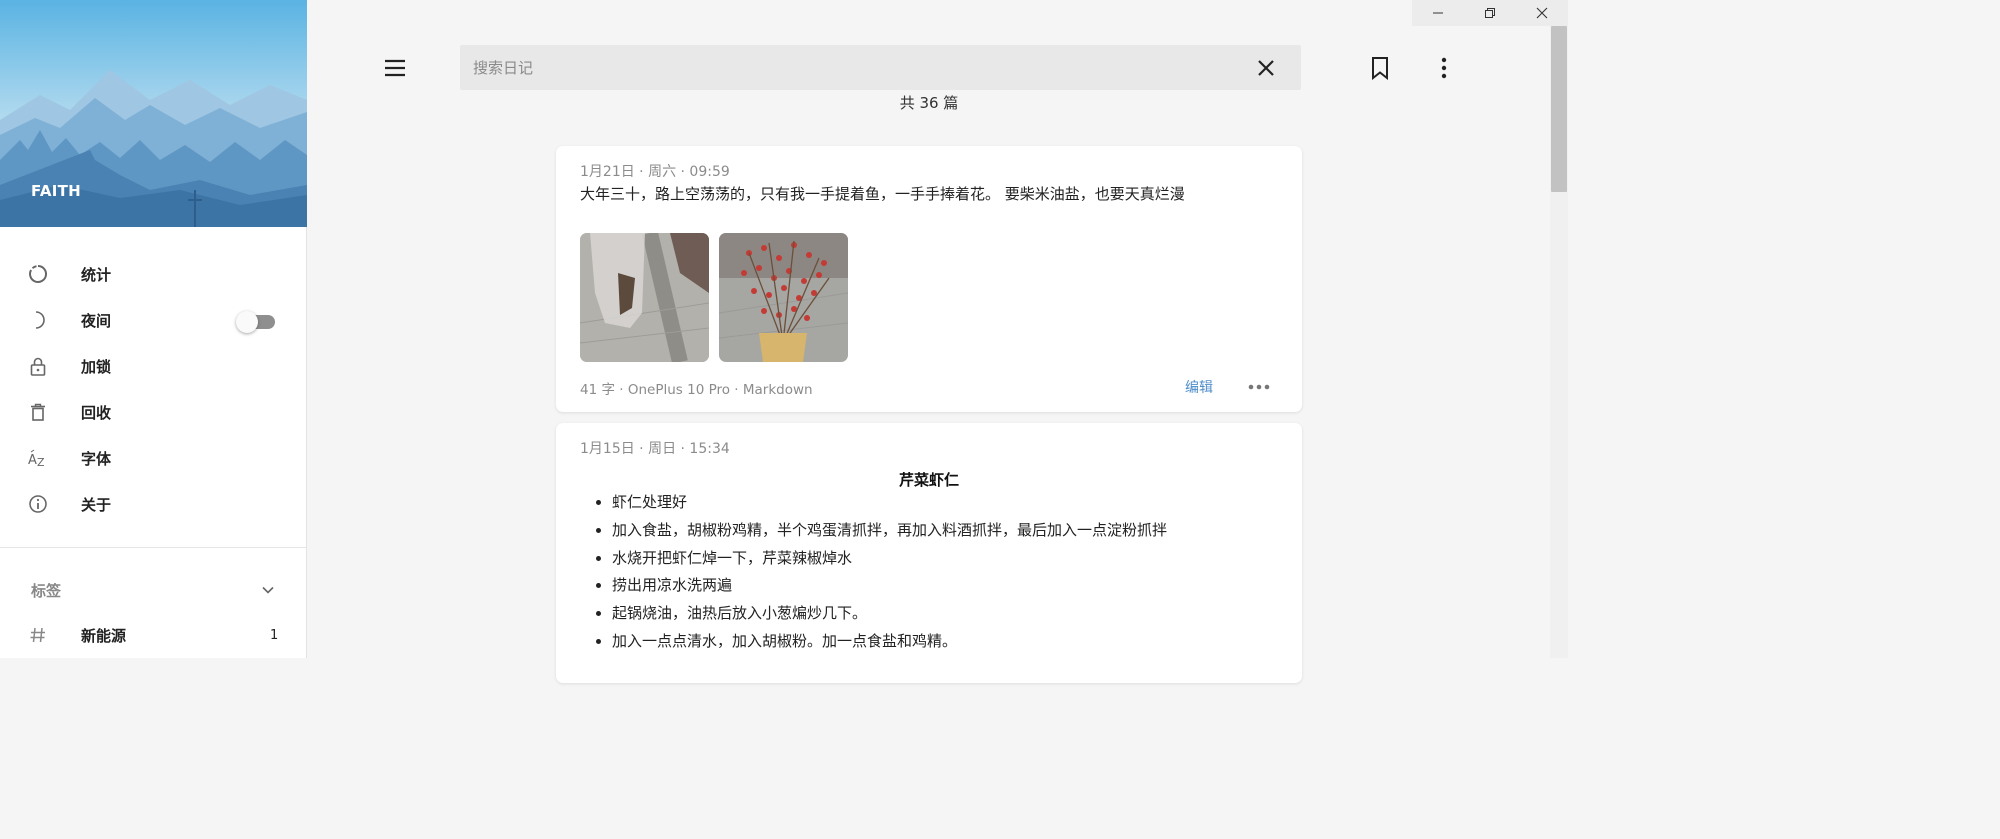 This screenshot has height=839, width=2000. I want to click on svg-text: A, so click(32, 460).